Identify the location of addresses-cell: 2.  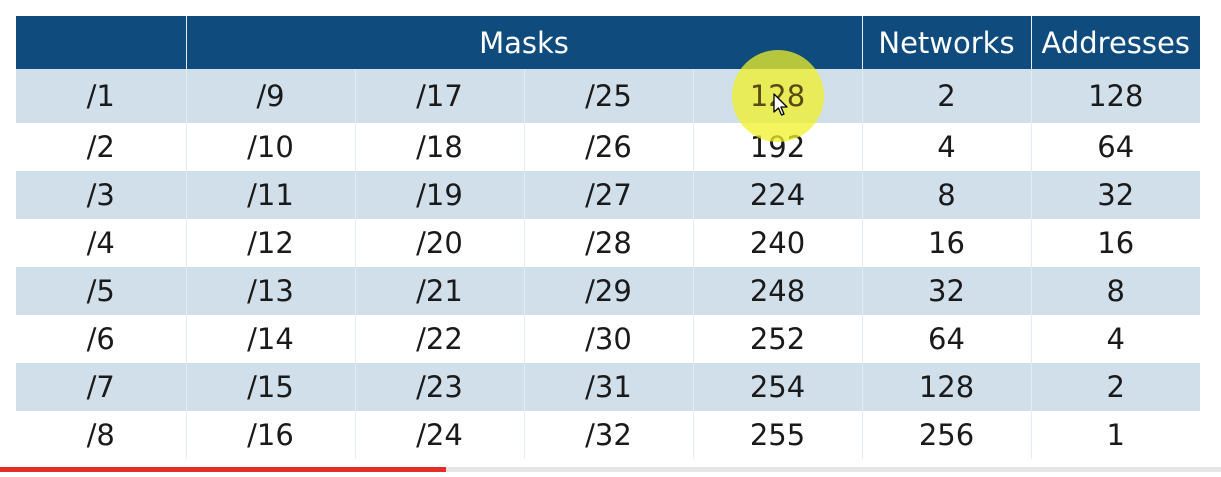
(1115, 387).